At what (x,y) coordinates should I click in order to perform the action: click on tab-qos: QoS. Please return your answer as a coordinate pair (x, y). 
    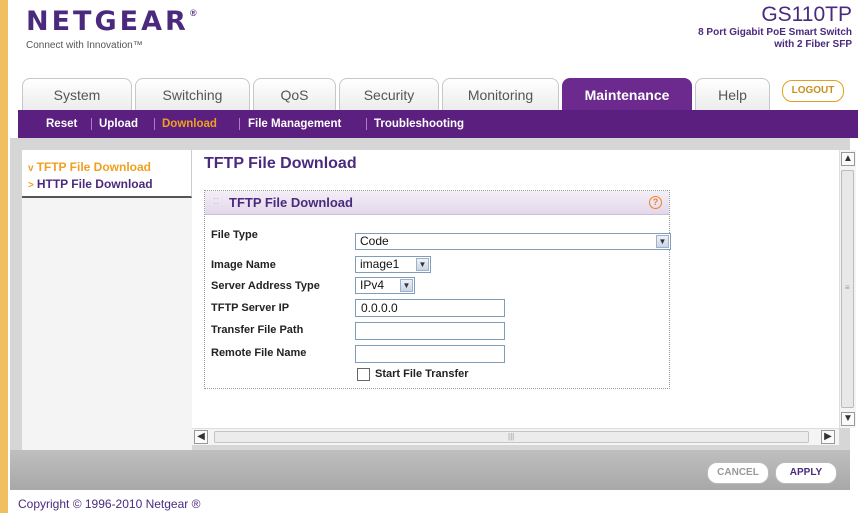
    Looking at the image, I should click on (294, 94).